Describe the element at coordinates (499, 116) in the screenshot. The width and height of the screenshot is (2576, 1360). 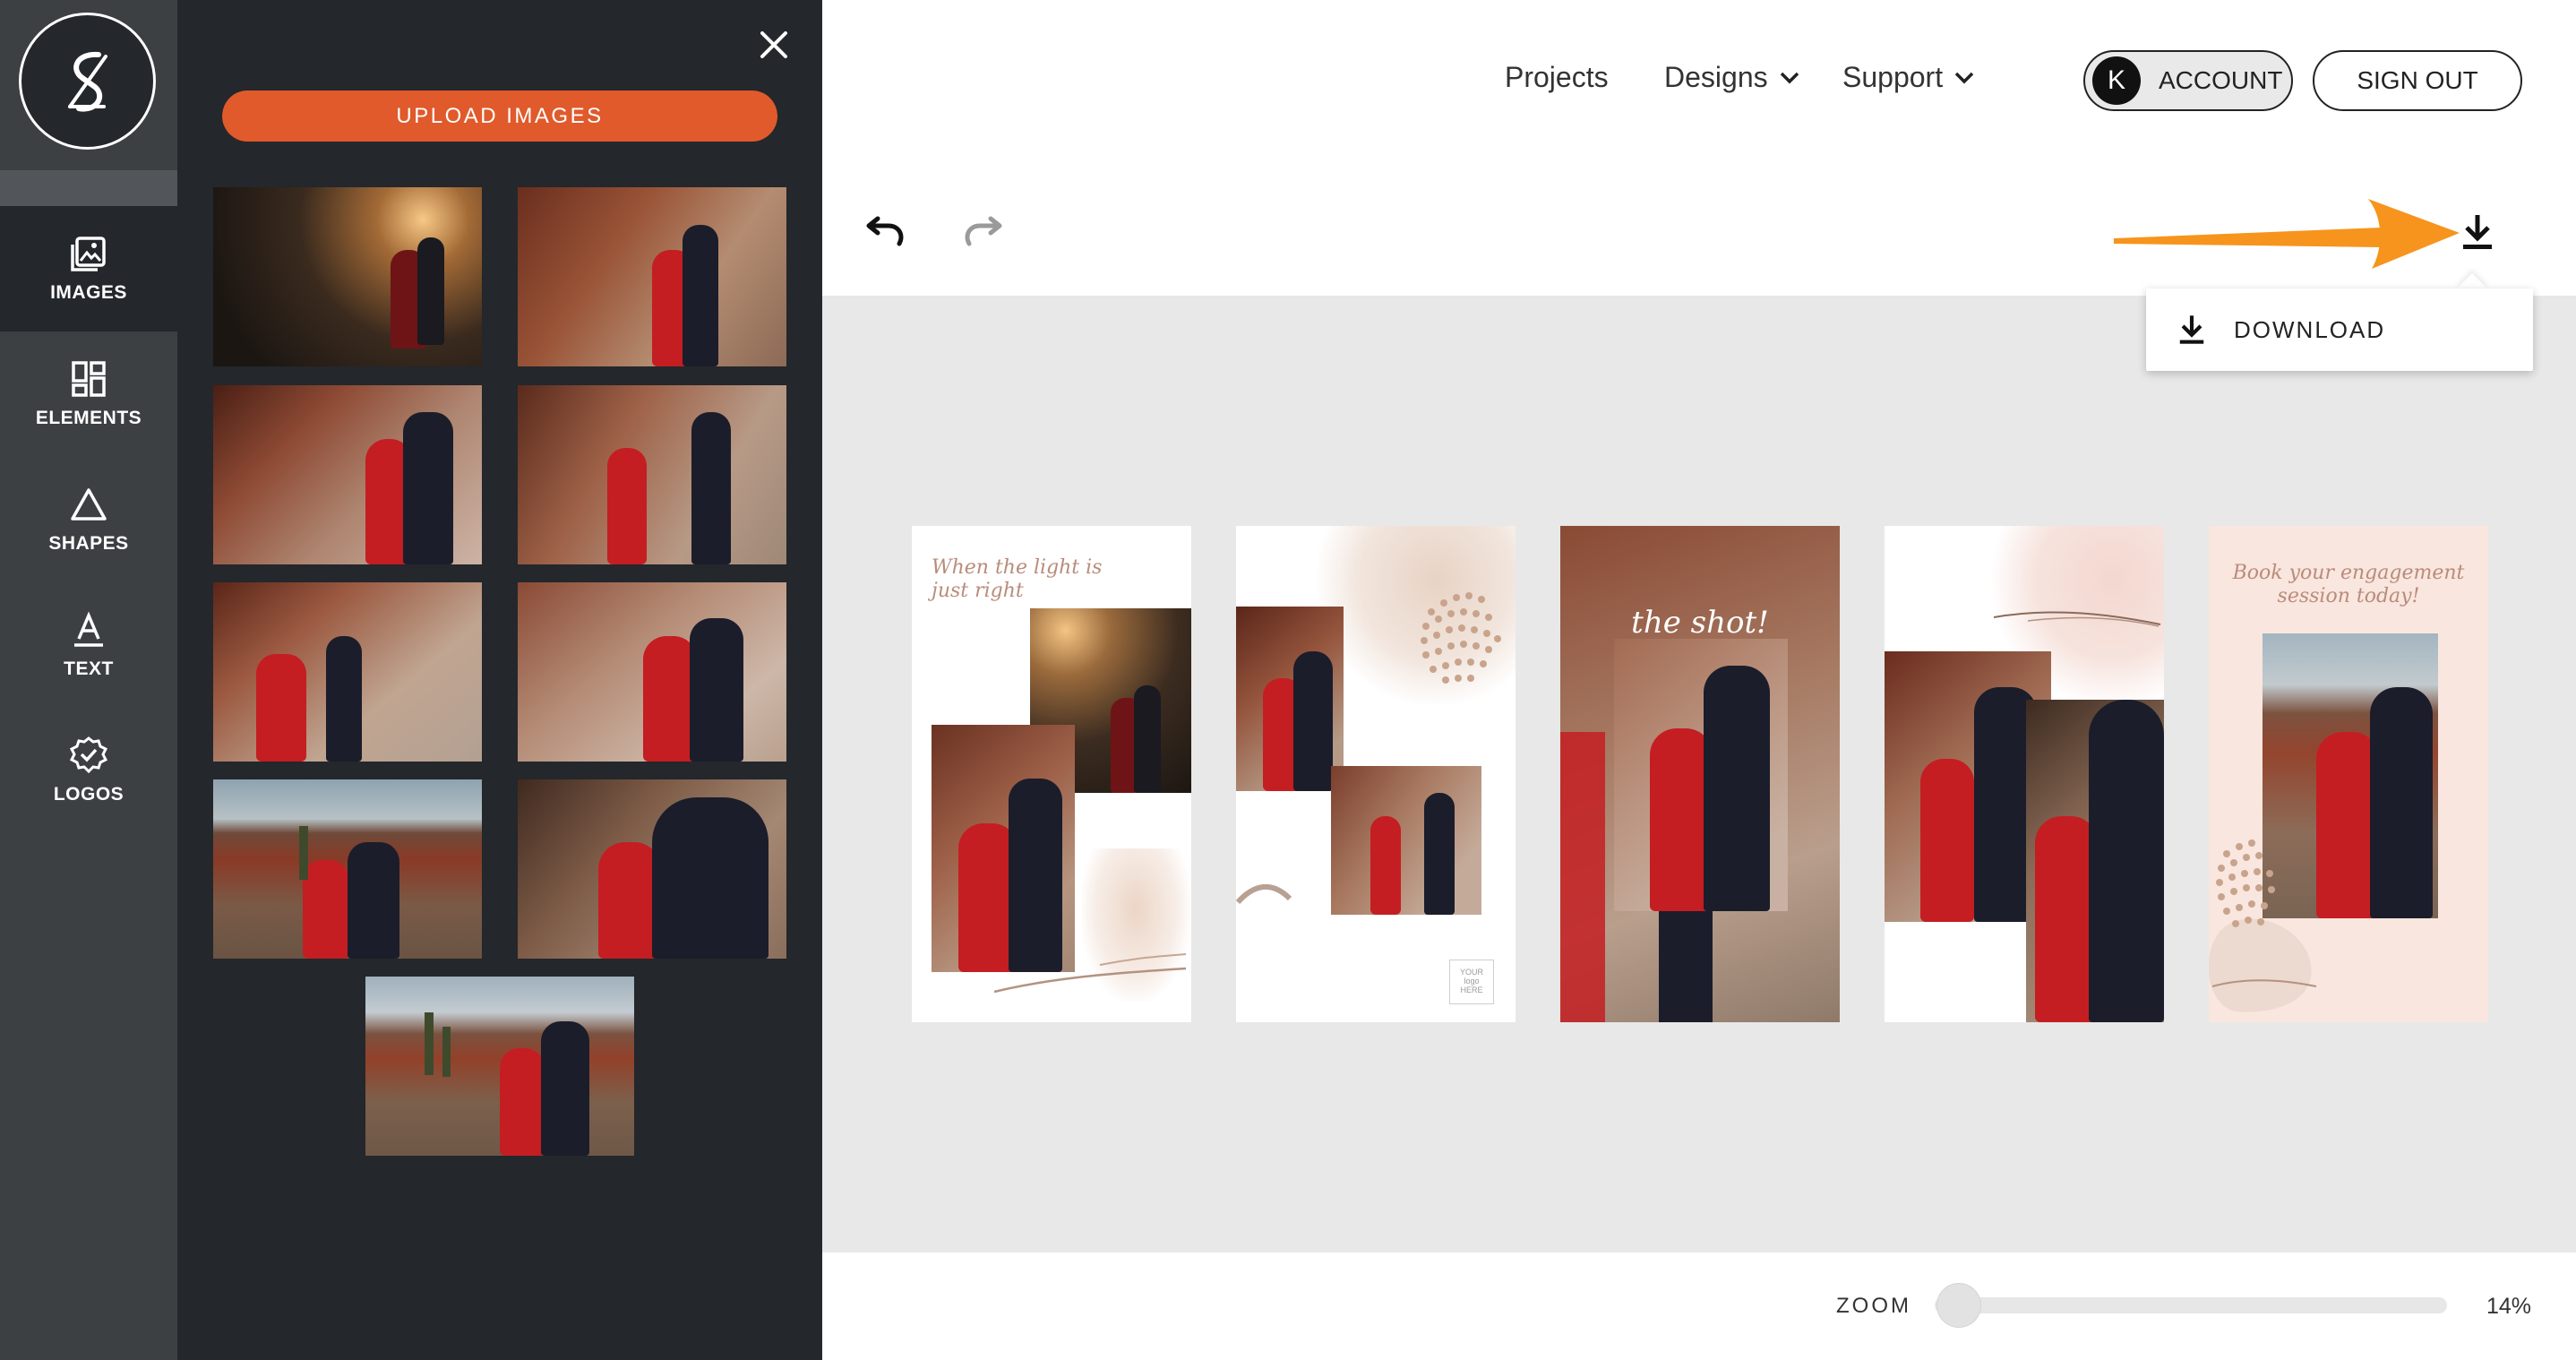
I see `upload-images-button: UPLOAD IMAGES` at that location.